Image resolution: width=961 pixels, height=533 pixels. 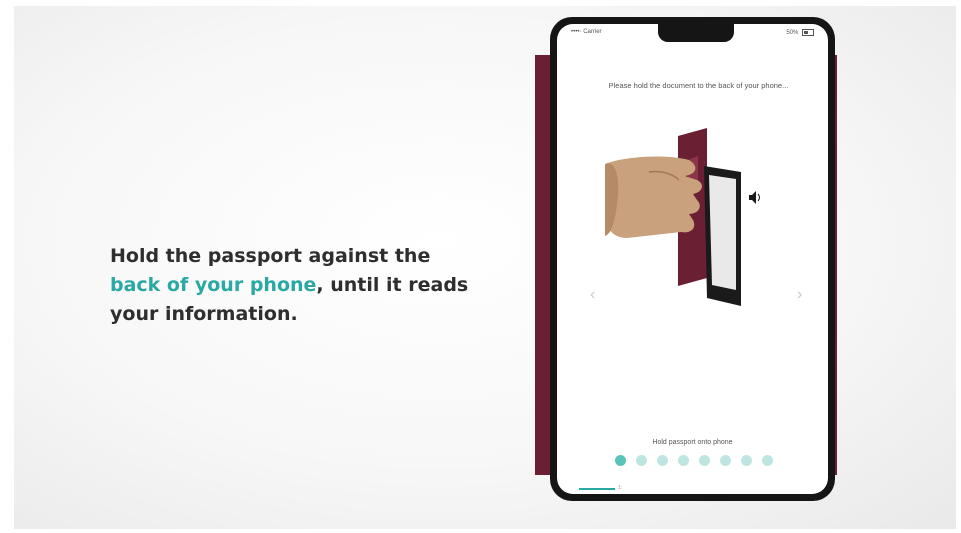 I want to click on caption-line-1: Hold the passport against the, so click(x=270, y=256).